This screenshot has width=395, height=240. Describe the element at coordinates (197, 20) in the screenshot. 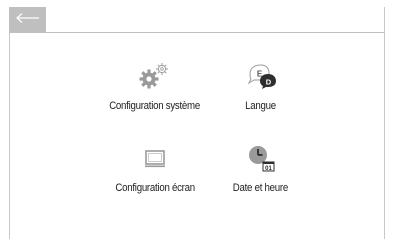

I see `top-bar` at that location.